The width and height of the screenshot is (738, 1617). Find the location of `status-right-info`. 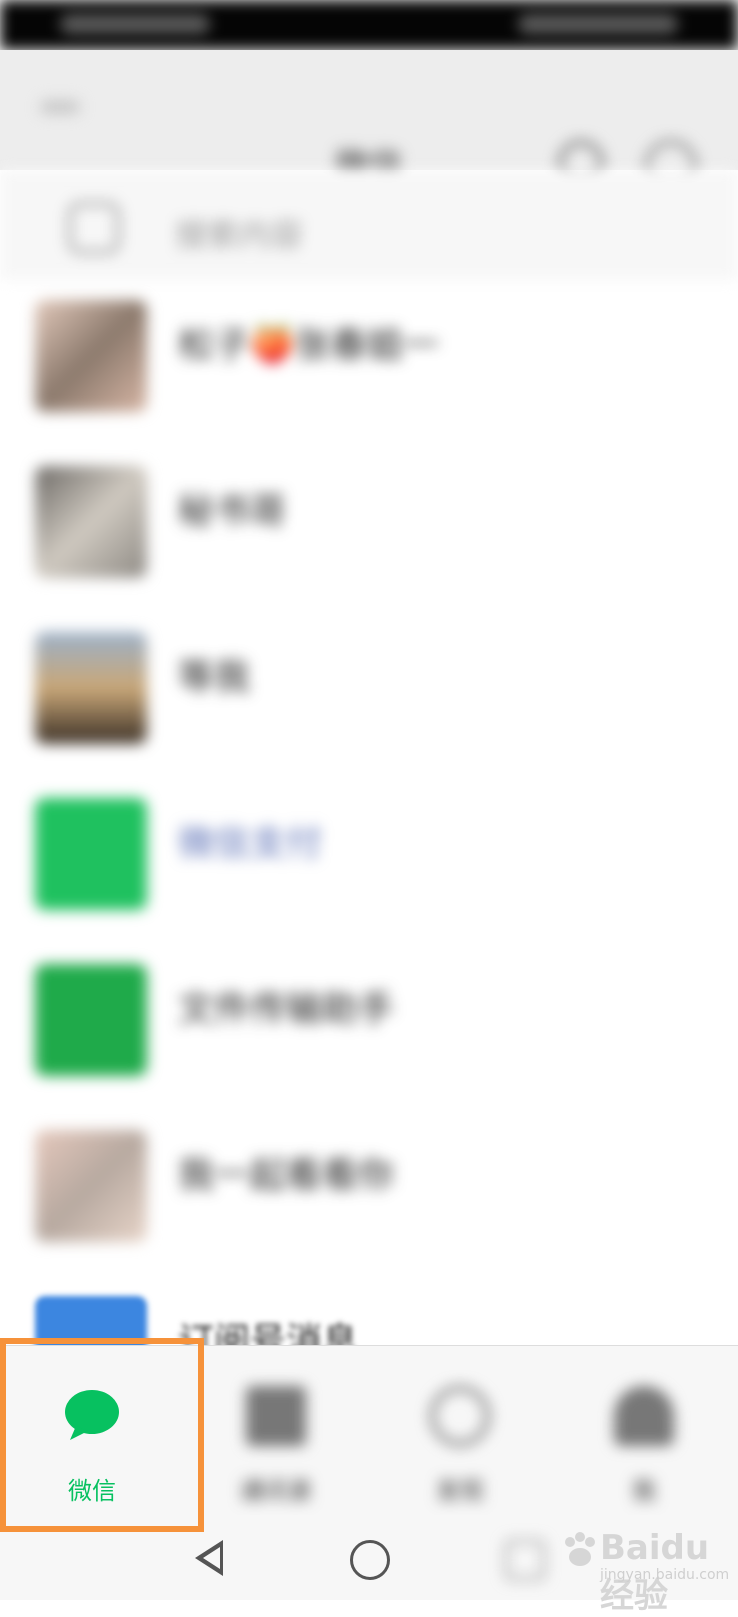

status-right-info is located at coordinates (598, 24).